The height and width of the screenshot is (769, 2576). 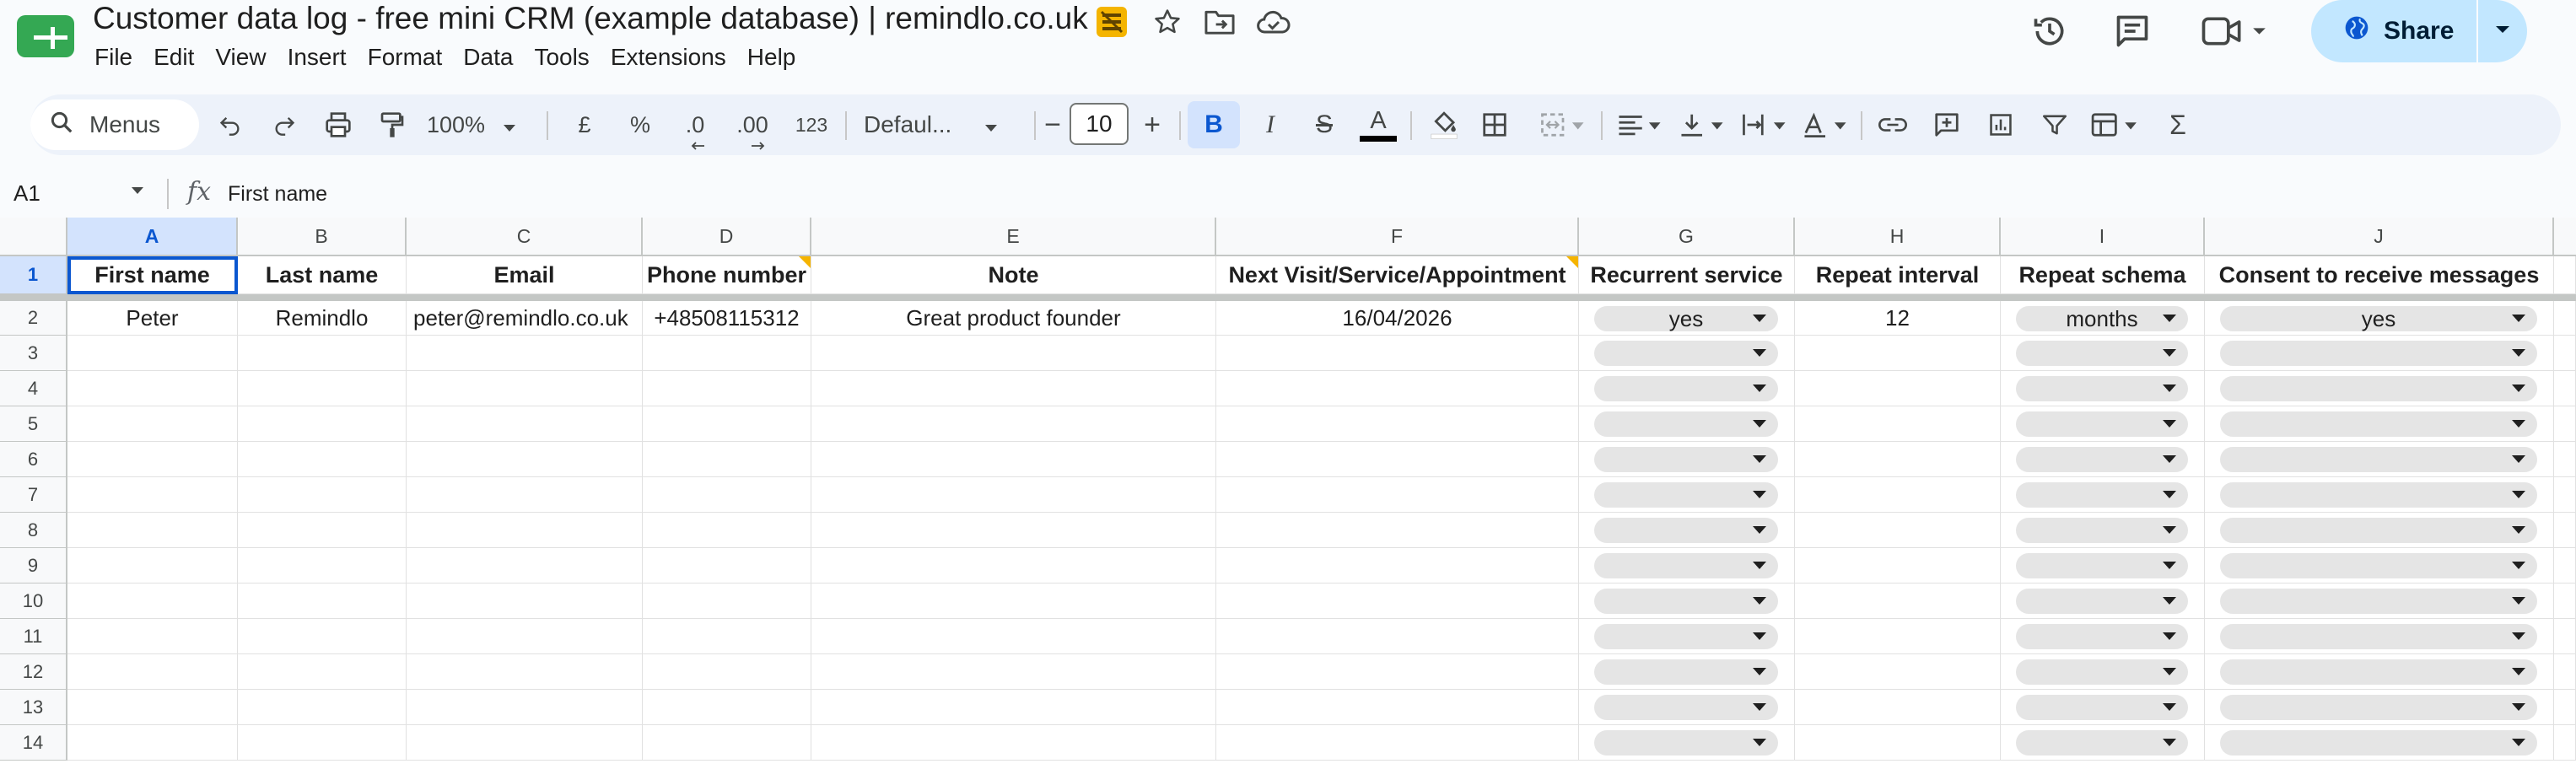 What do you see at coordinates (525, 565) in the screenshot?
I see `cell-C9` at bounding box center [525, 565].